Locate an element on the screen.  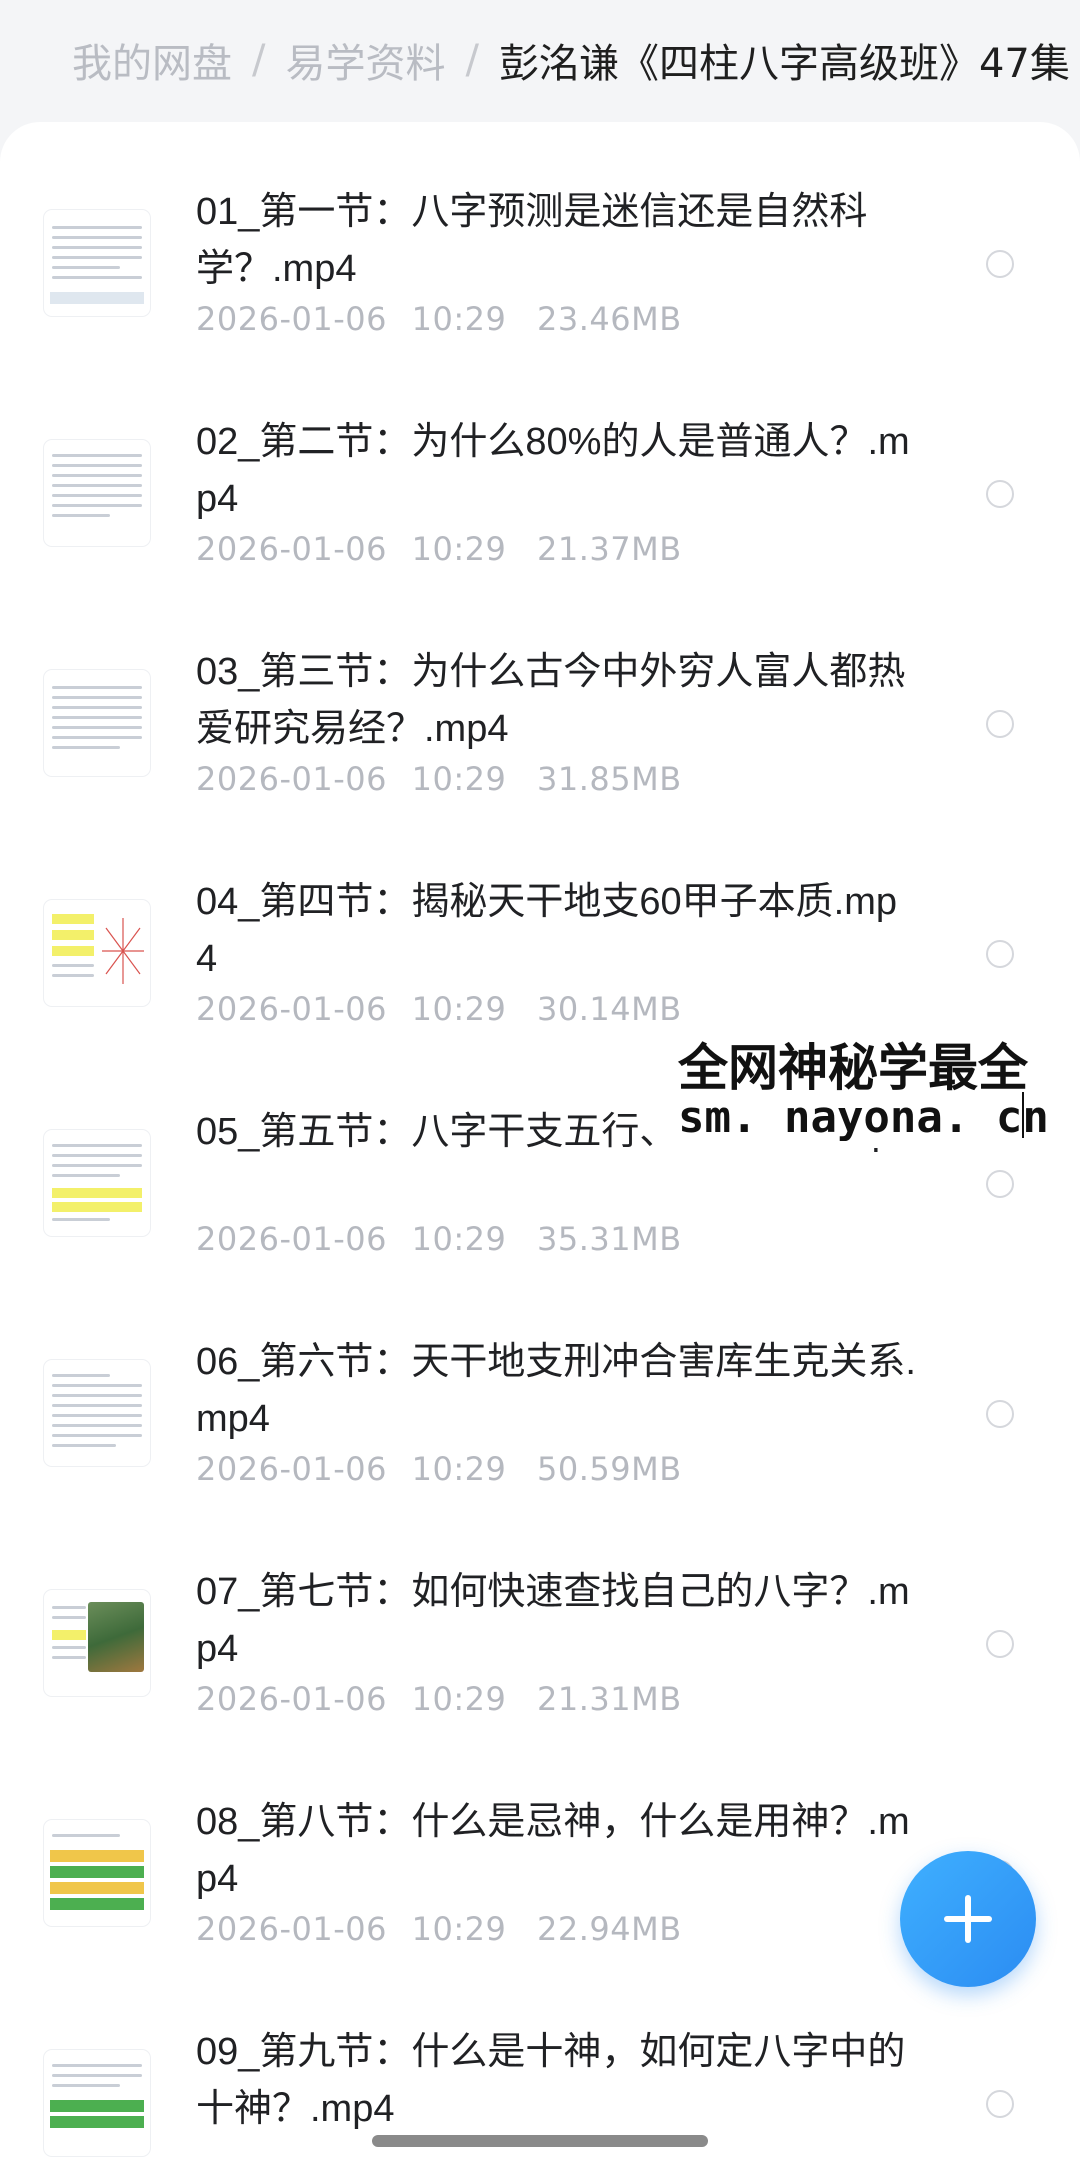
file-meta: 2026-01-06 10:29 21.37MB is located at coordinates (439, 549).